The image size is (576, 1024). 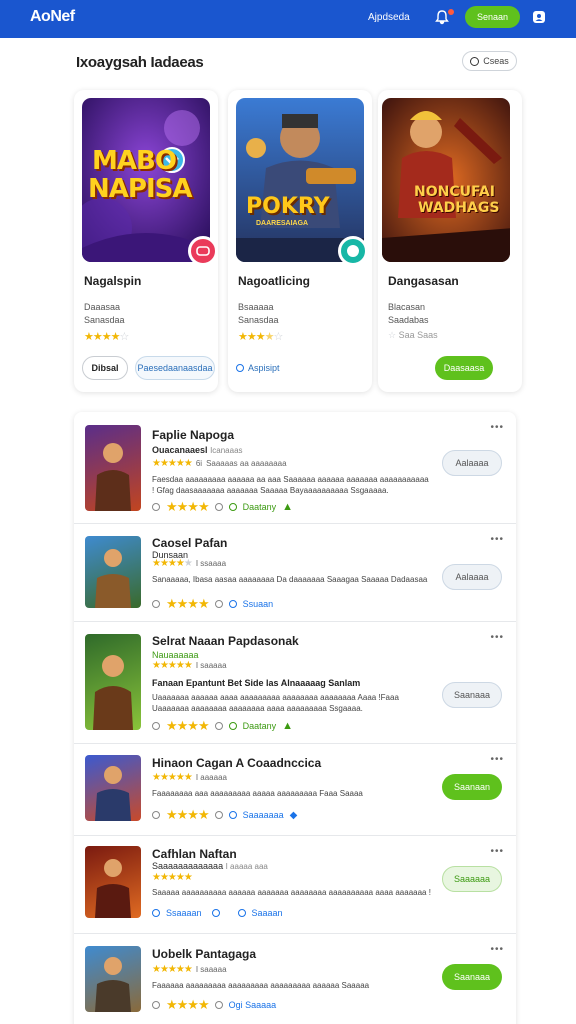 What do you see at coordinates (408, 320) in the screenshot?
I see `game-meta: Saadabas` at bounding box center [408, 320].